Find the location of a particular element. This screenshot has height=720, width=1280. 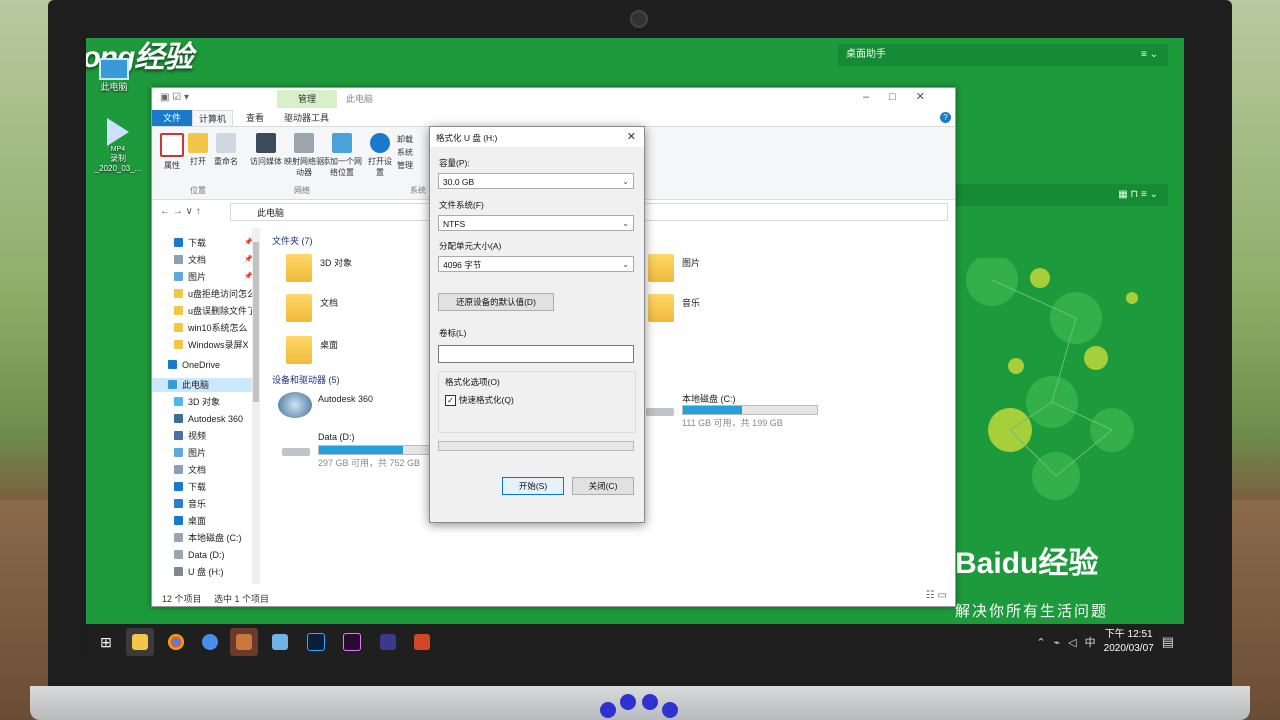

volume-icon: ◁ is located at coordinates (1072, 642).